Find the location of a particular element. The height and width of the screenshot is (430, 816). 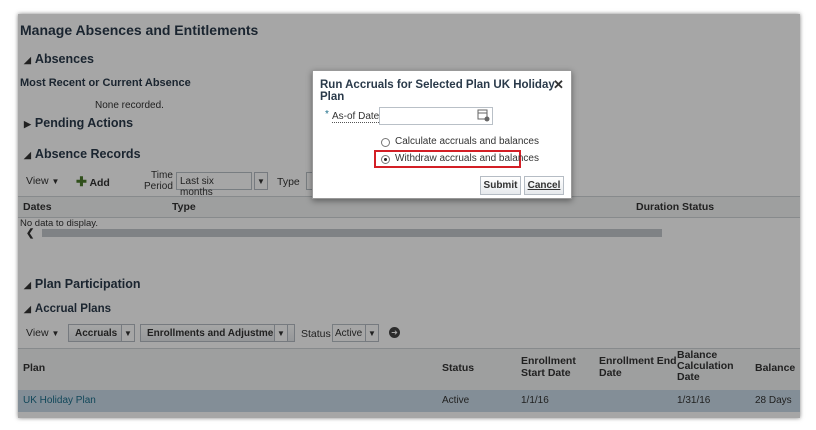

close-icon: ✕ is located at coordinates (558, 85).